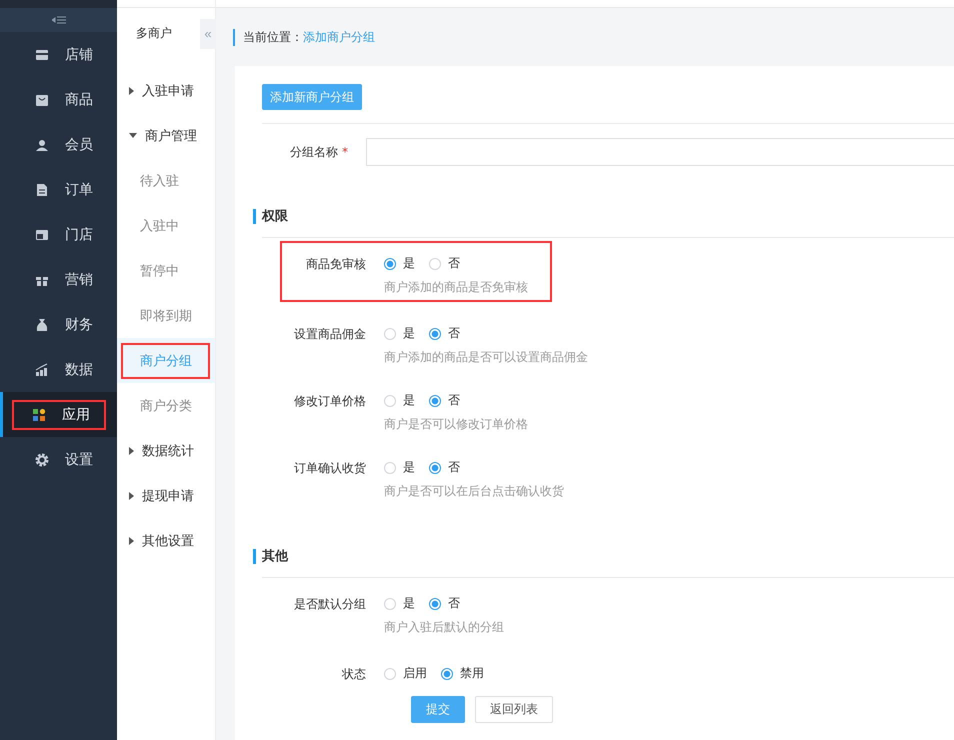 This screenshot has height=740, width=954. Describe the element at coordinates (166, 135) in the screenshot. I see `menu-group: 商户管理` at that location.